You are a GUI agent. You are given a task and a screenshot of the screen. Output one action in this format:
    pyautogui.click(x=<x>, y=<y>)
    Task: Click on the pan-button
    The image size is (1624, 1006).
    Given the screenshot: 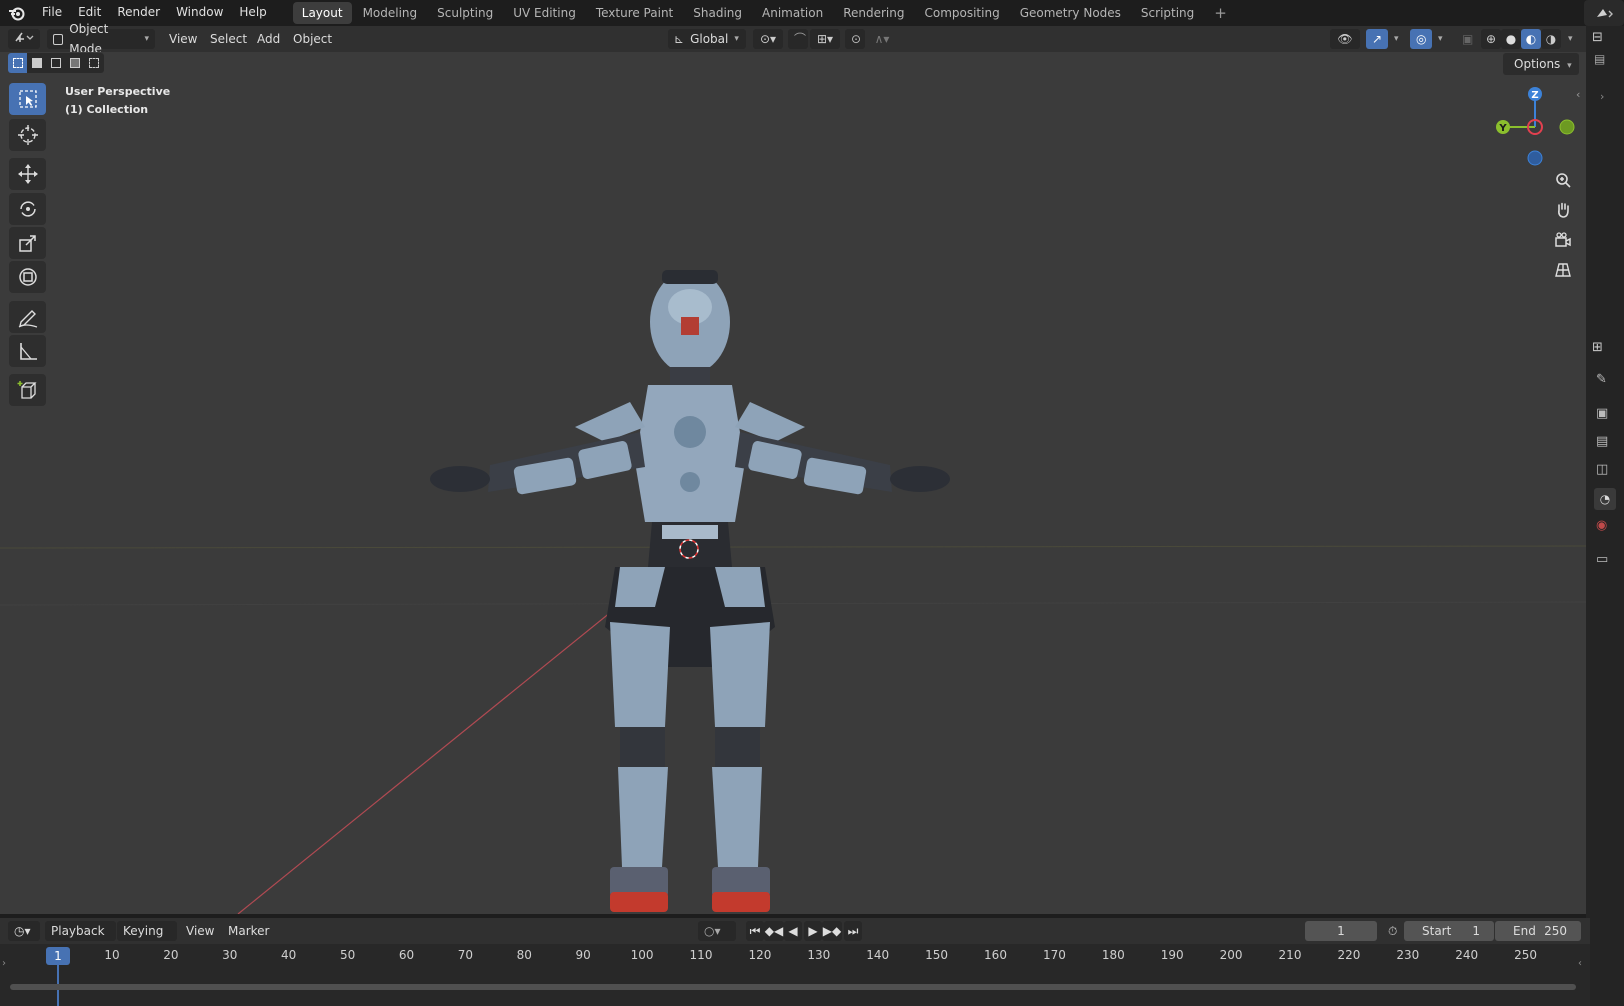 What is the action you would take?
    pyautogui.click(x=1563, y=210)
    